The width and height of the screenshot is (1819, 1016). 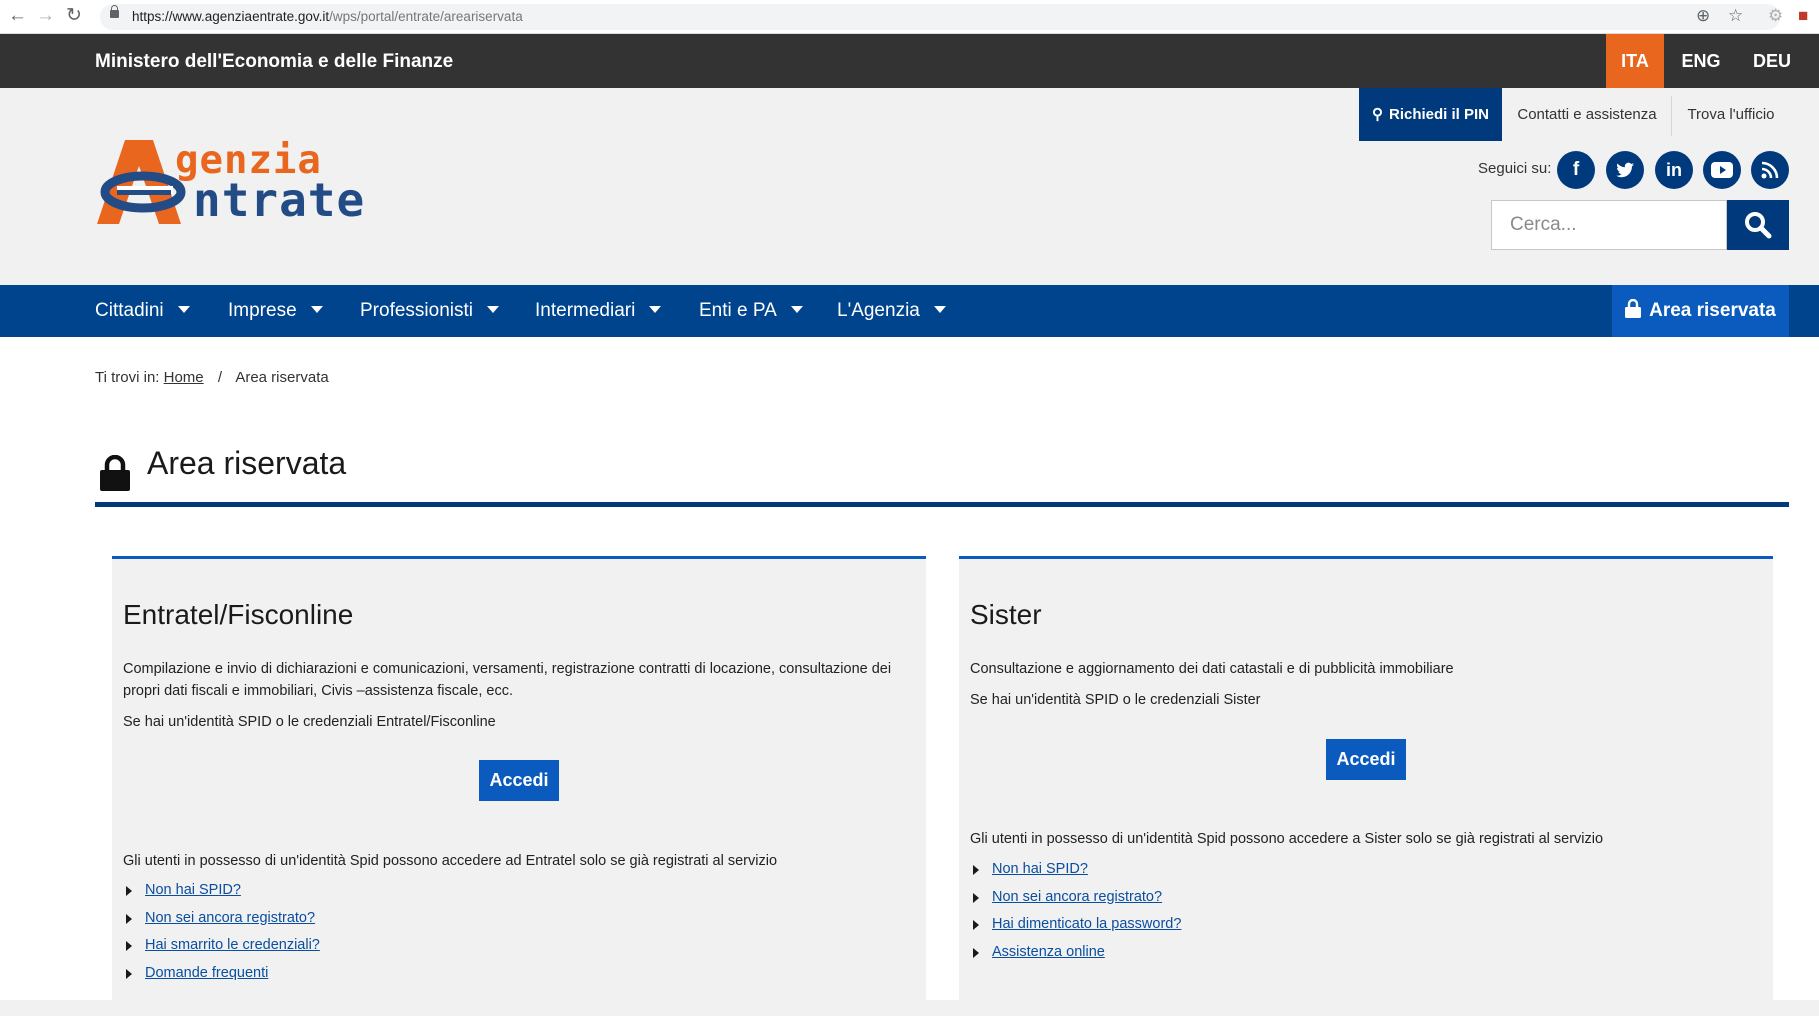 What do you see at coordinates (1048, 952) in the screenshot?
I see `online-support-link: Assistenza online` at bounding box center [1048, 952].